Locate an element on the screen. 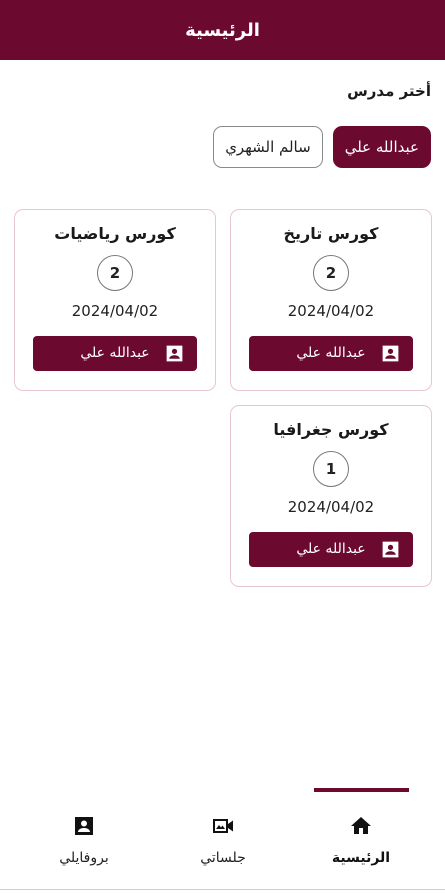 This screenshot has height=896, width=445. course-count-badge: 1 is located at coordinates (331, 469).